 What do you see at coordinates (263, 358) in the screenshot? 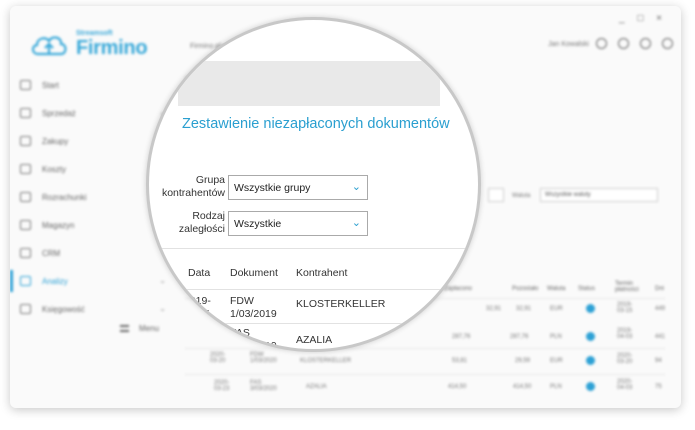
I see `cell-doc: FDW 1/03/2020` at bounding box center [263, 358].